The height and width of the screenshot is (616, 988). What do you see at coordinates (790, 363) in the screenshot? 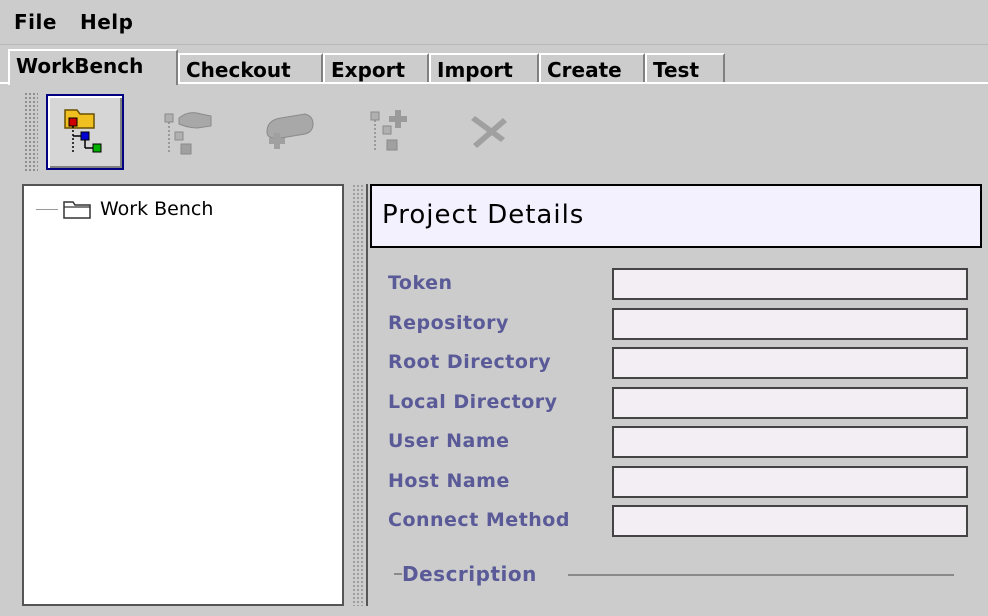
I see `root-directory-field` at bounding box center [790, 363].